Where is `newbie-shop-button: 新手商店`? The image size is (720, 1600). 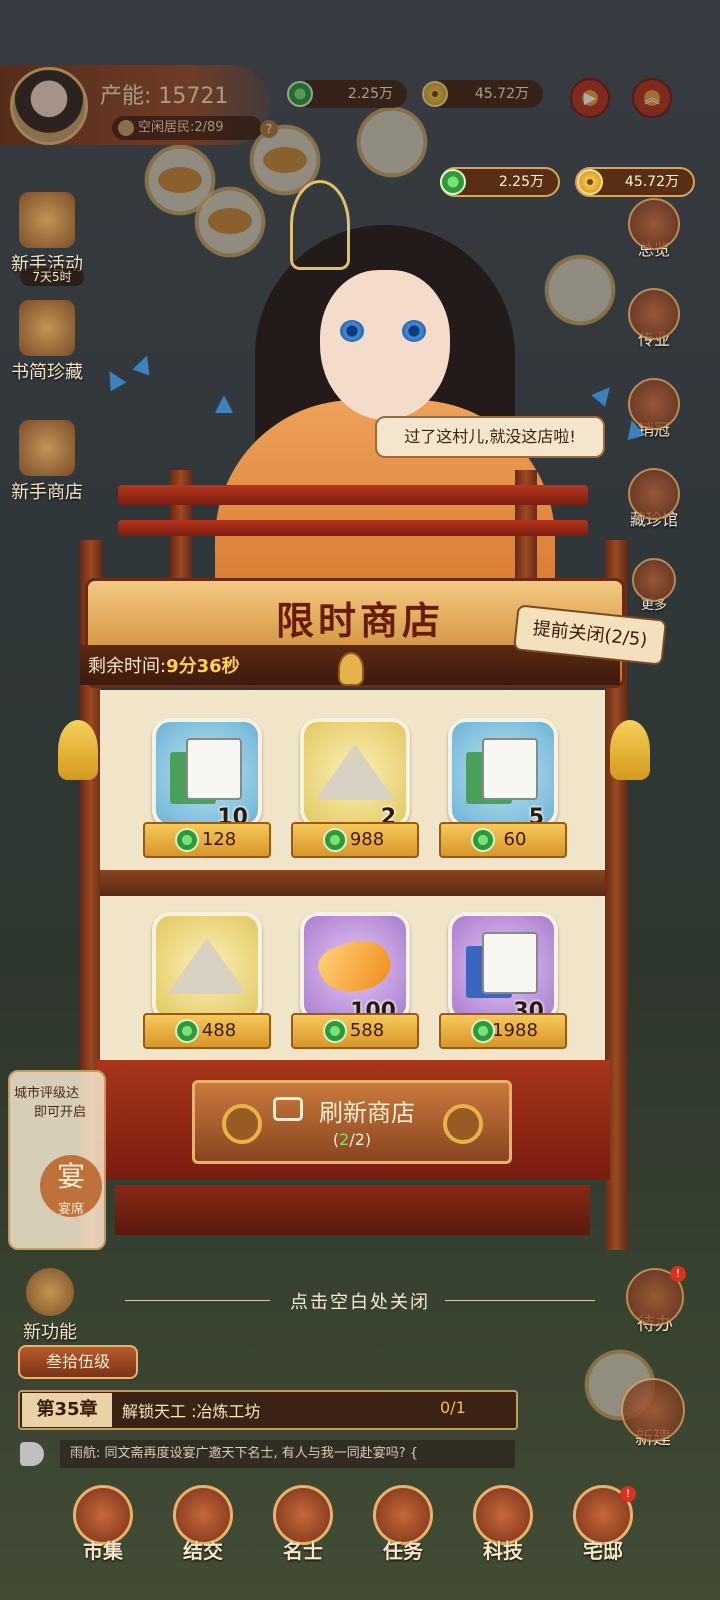 newbie-shop-button: 新手商店 is located at coordinates (47, 462).